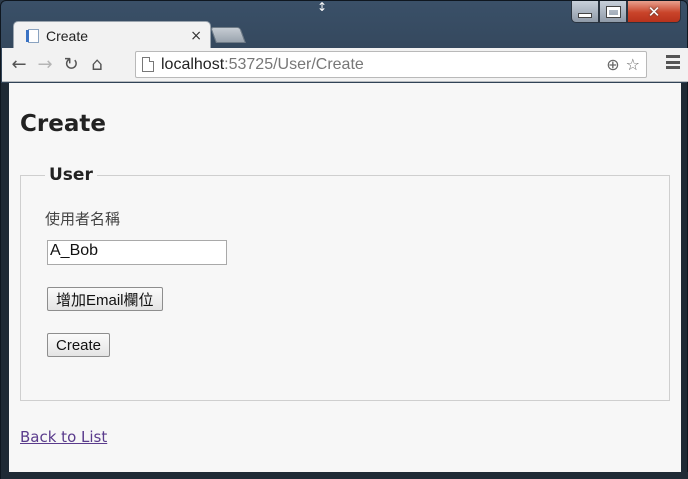 The image size is (688, 479). What do you see at coordinates (71, 65) in the screenshot?
I see `reload-icon: ↻` at bounding box center [71, 65].